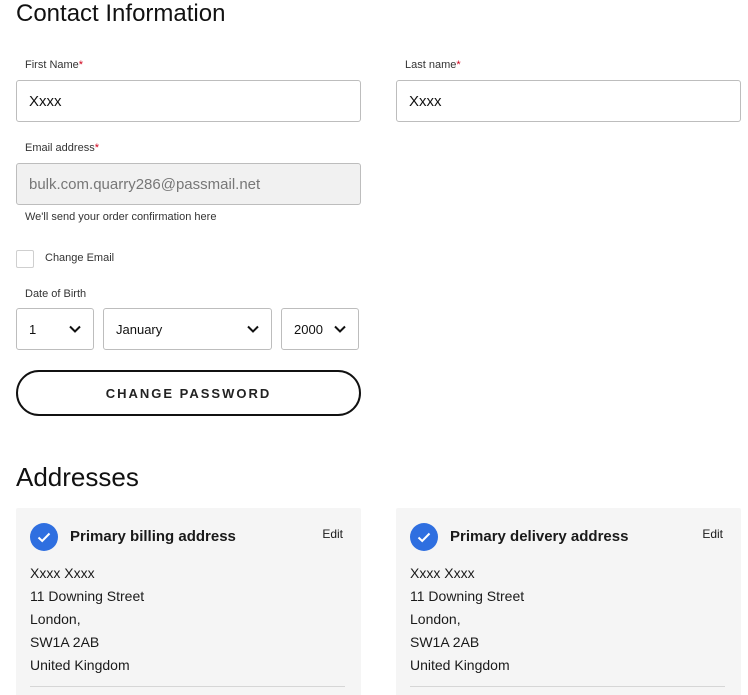  I want to click on last-name-label: Last name*, so click(433, 65).